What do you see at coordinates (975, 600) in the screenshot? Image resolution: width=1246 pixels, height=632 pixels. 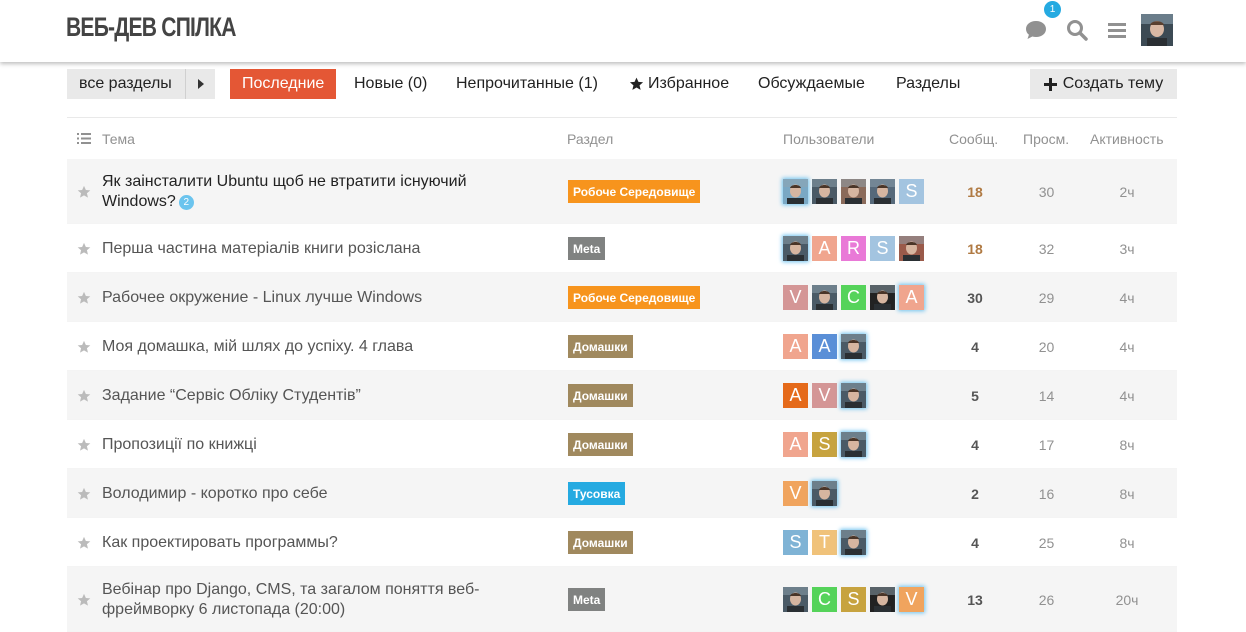 I see `posts-count: 13` at bounding box center [975, 600].